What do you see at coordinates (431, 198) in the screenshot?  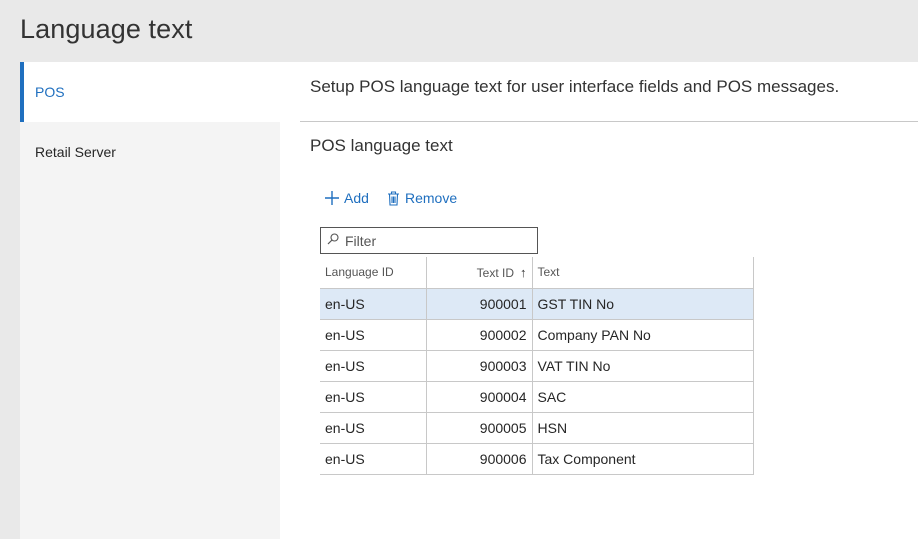 I see `remove-button-label: Remove` at bounding box center [431, 198].